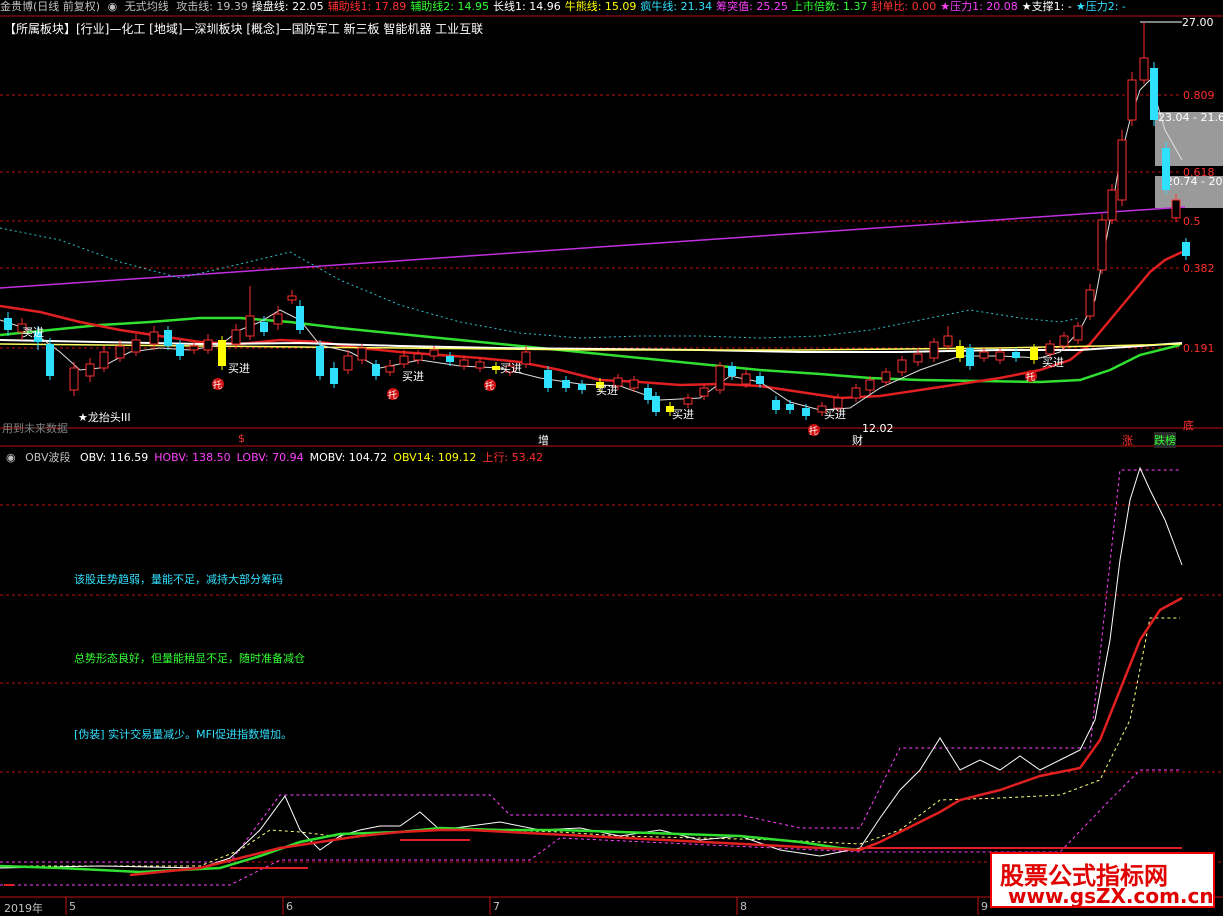 The width and height of the screenshot is (1223, 916). Describe the element at coordinates (47, 457) in the screenshot. I see `obv-name: OBV波段` at that location.